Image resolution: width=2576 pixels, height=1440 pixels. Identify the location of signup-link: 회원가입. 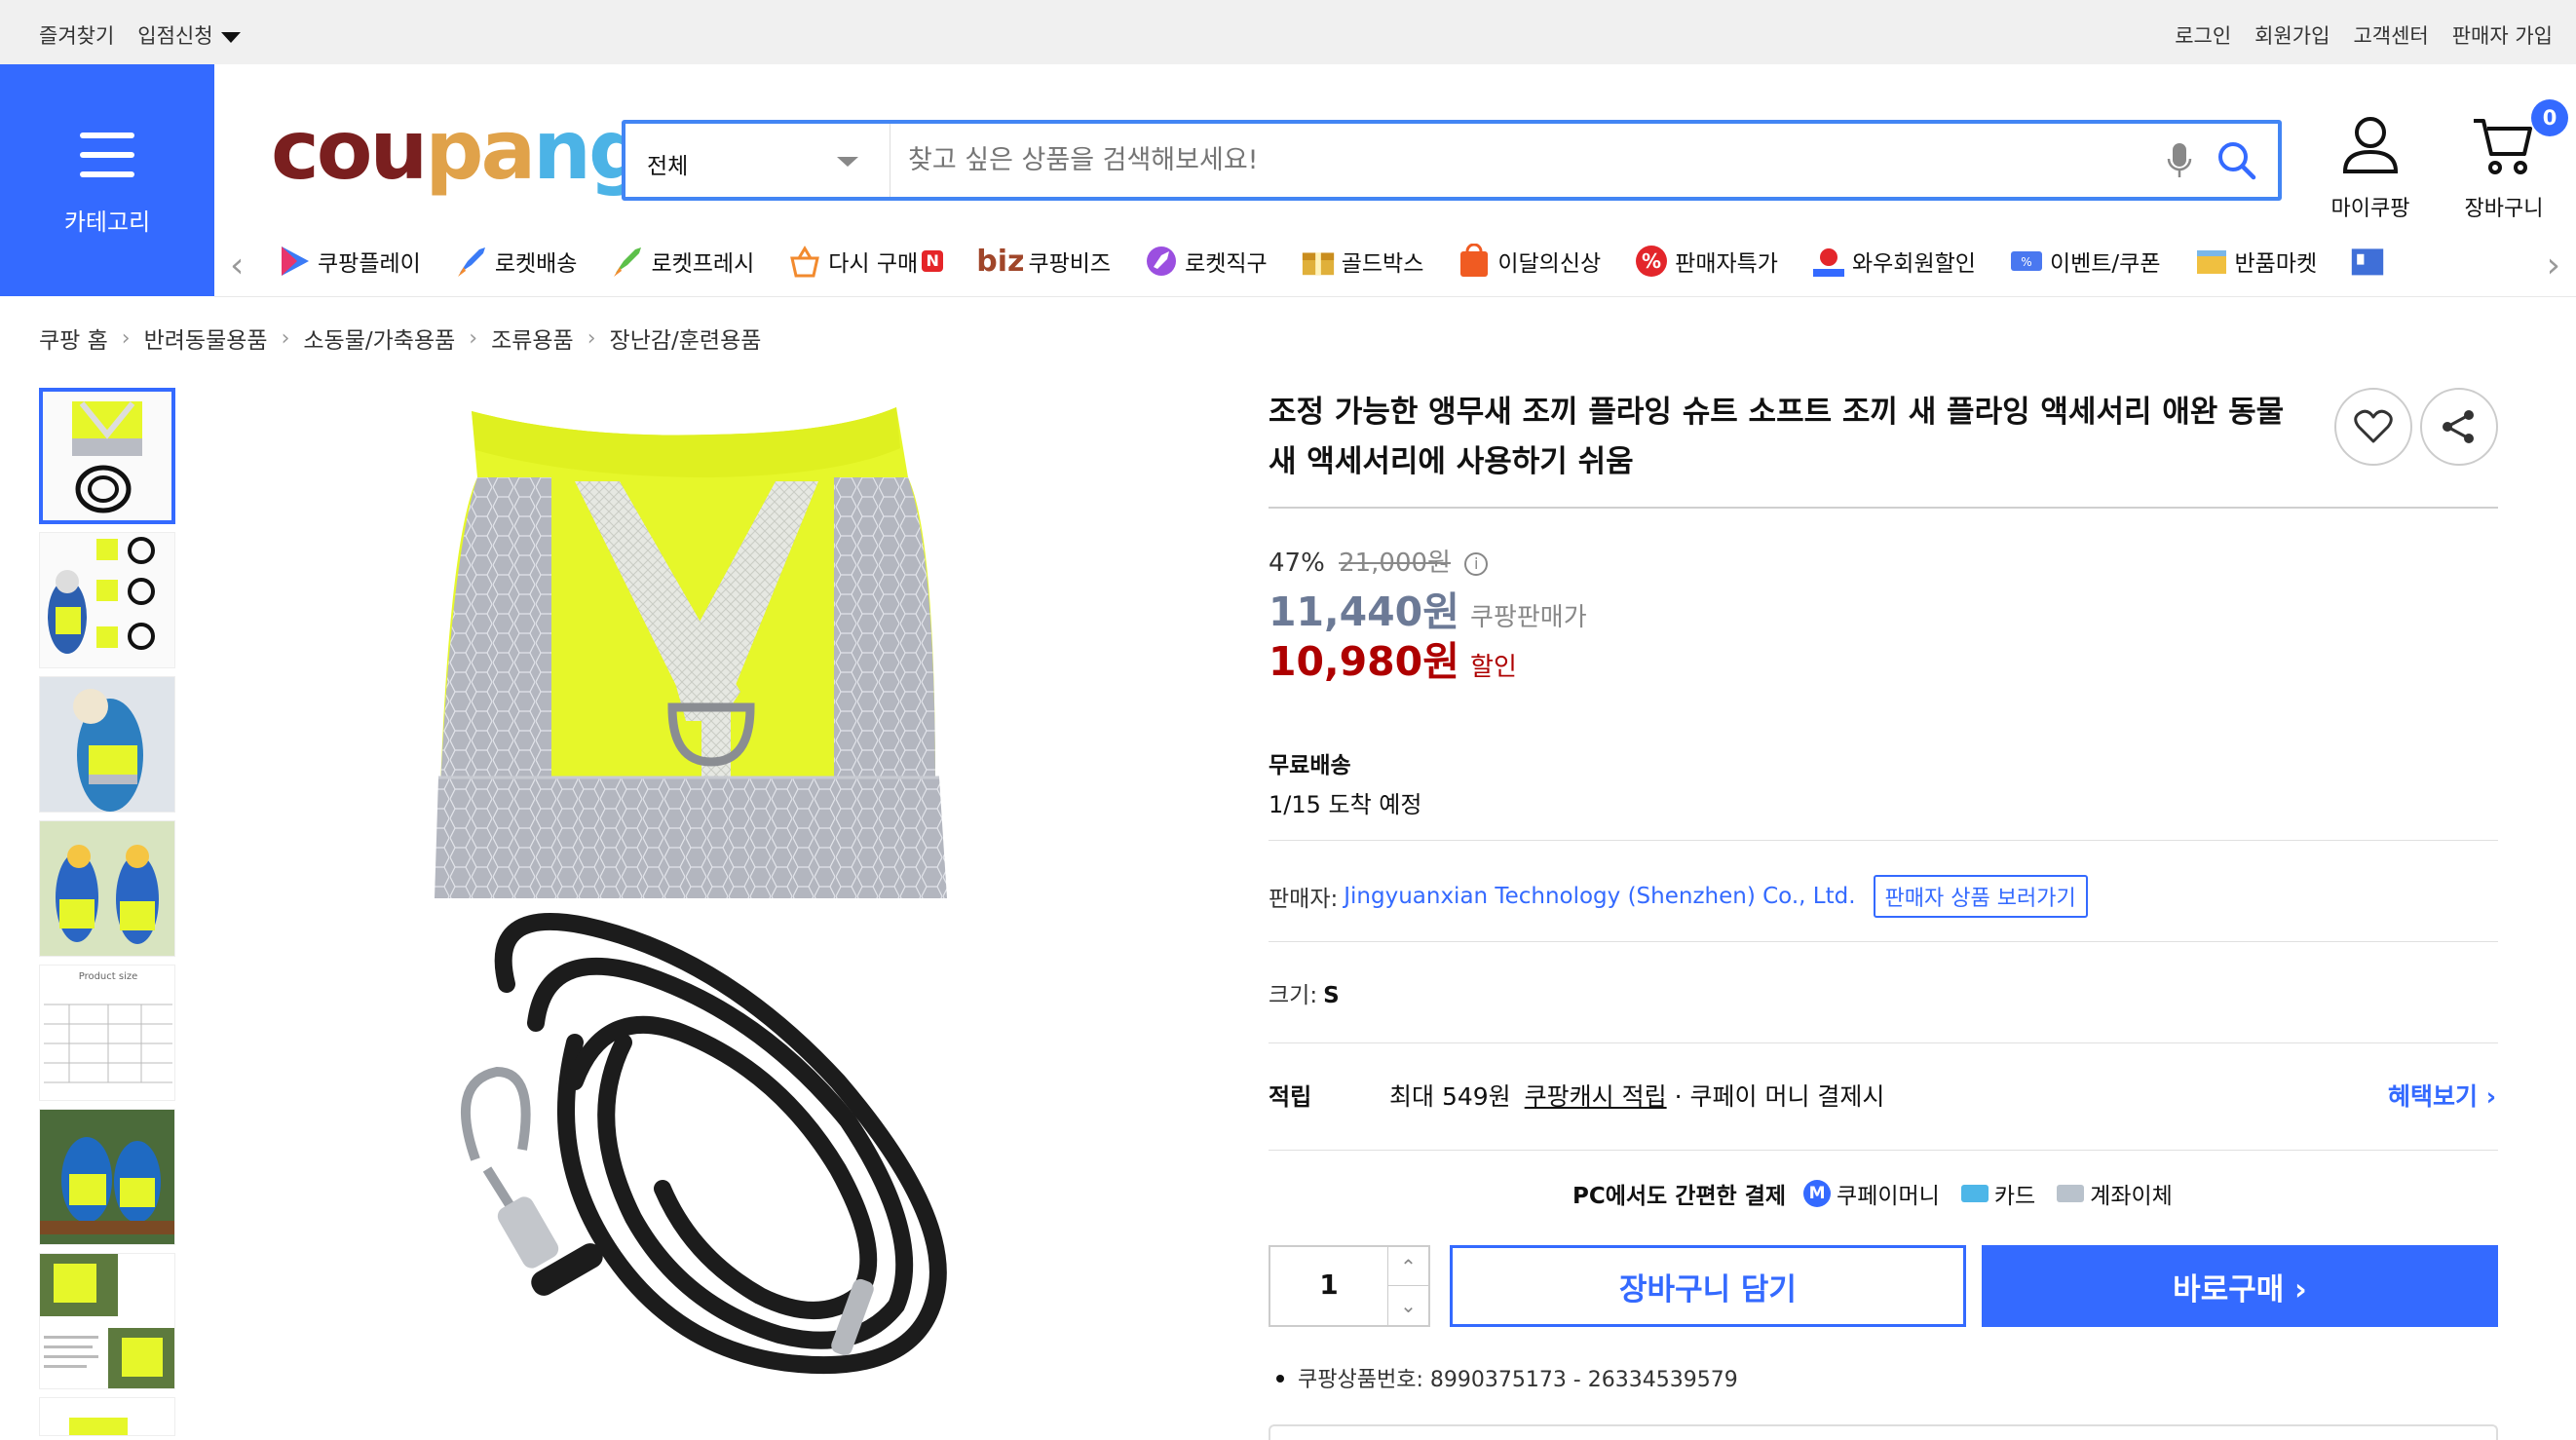
(2292, 35).